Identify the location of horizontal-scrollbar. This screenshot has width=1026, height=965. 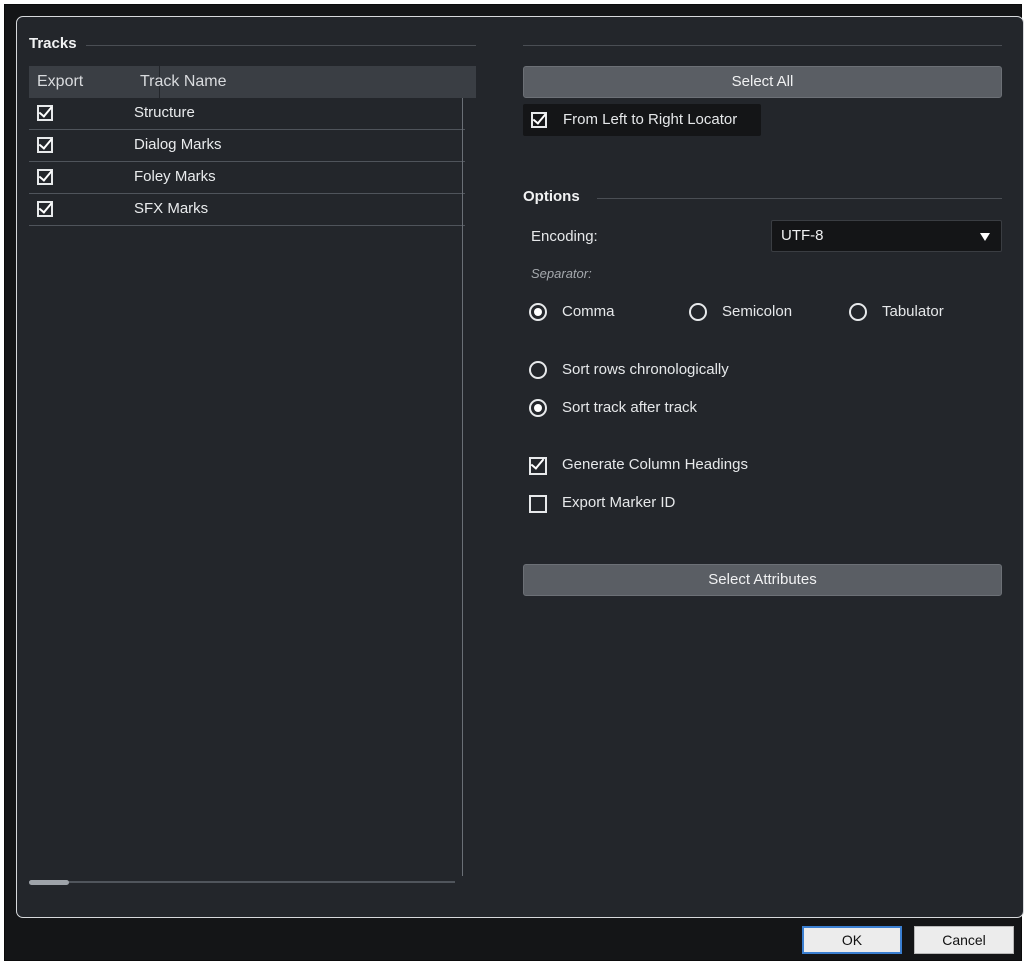
(242, 882).